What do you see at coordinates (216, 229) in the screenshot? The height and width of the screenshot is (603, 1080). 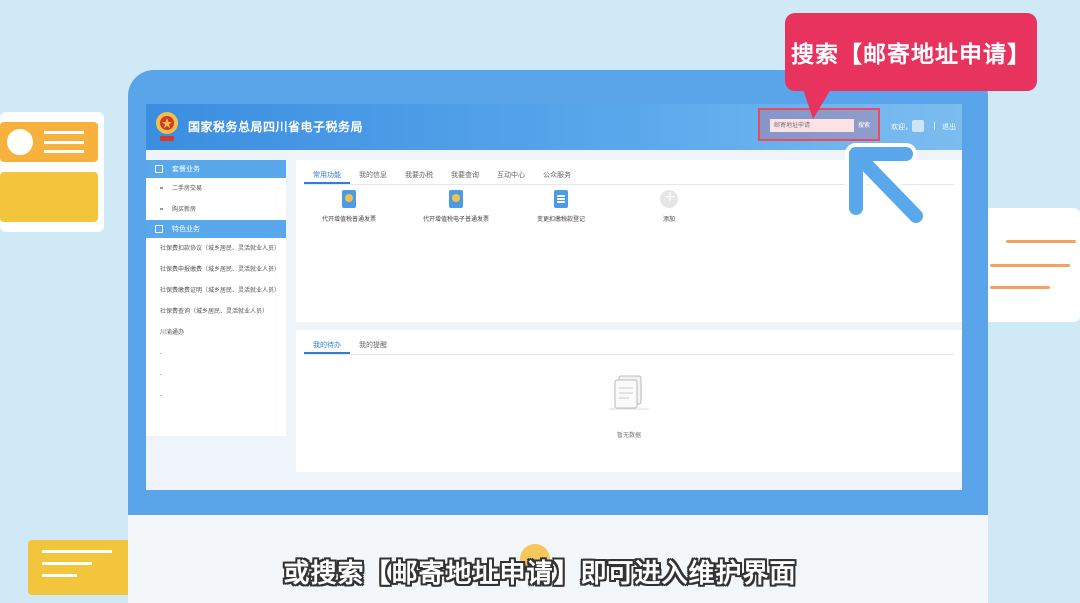 I see `sidebar-section-special: 特色业务` at bounding box center [216, 229].